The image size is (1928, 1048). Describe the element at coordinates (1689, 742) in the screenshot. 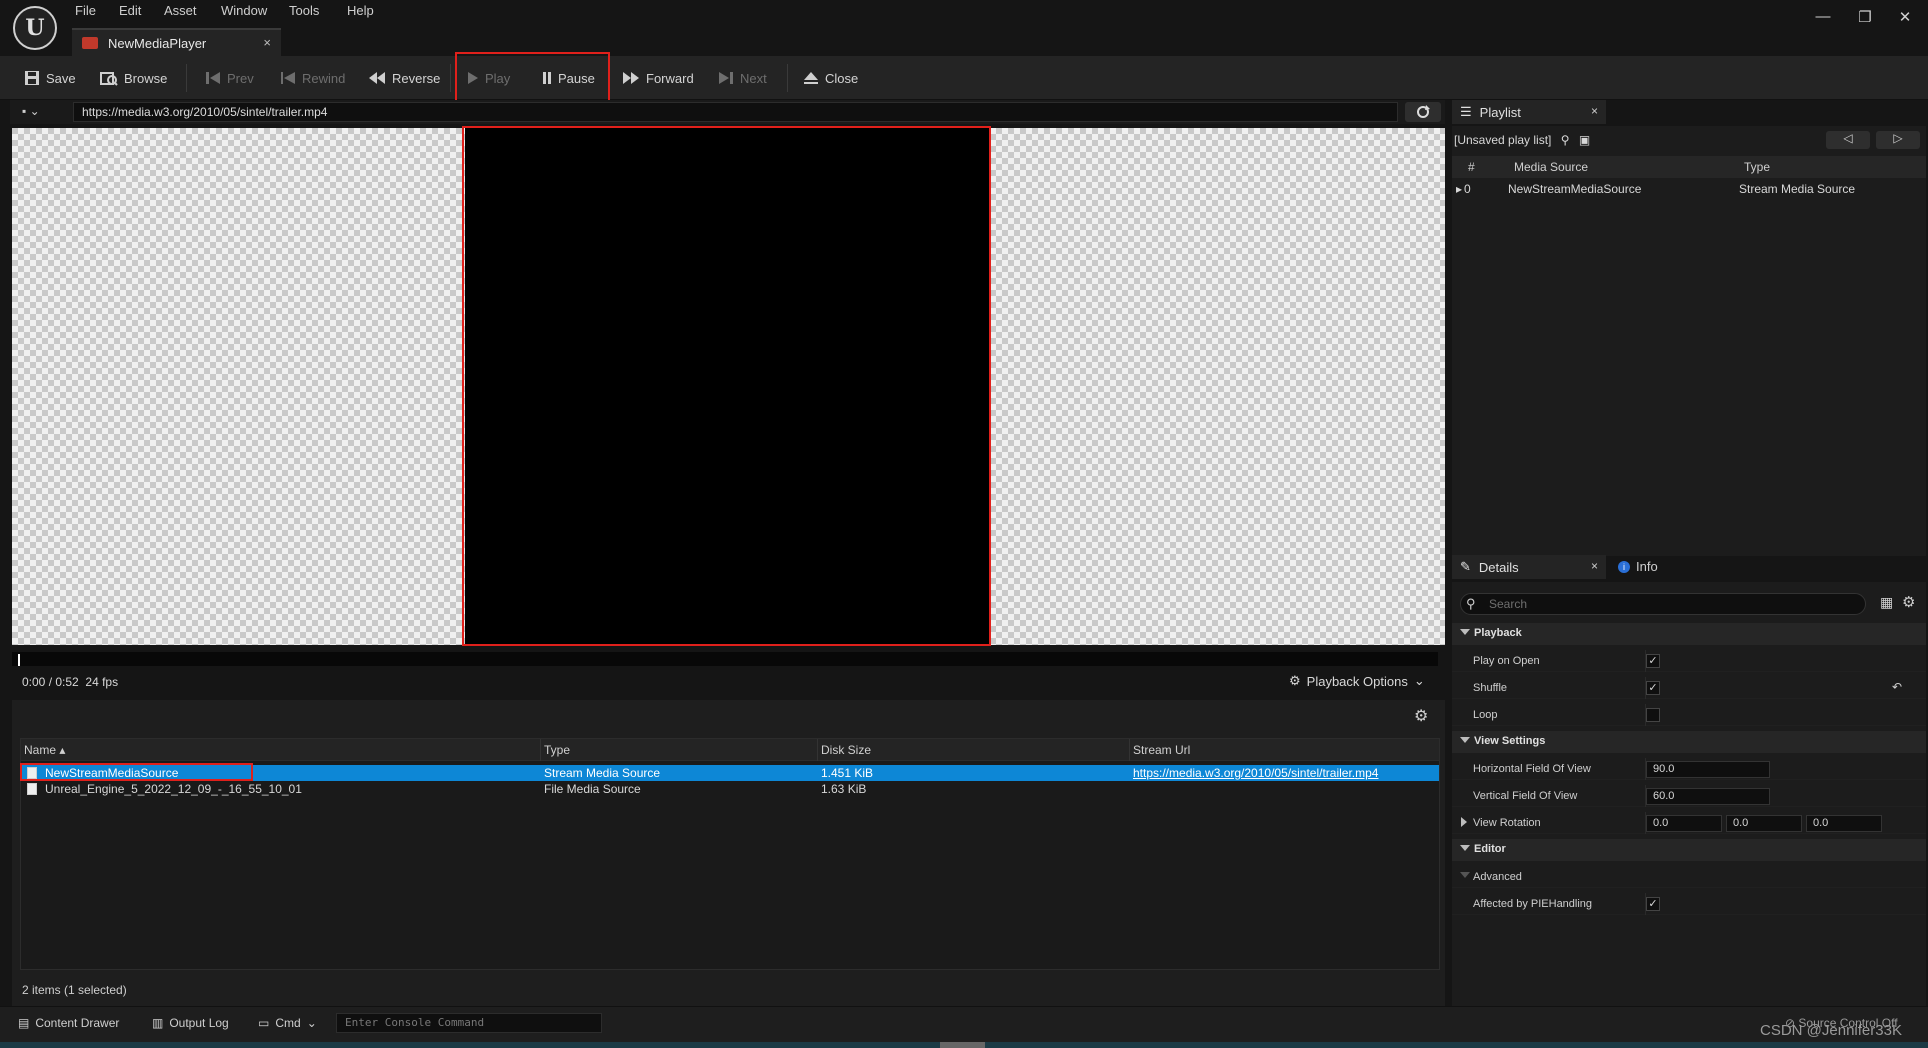

I see `category-view-settings: View Settings` at that location.